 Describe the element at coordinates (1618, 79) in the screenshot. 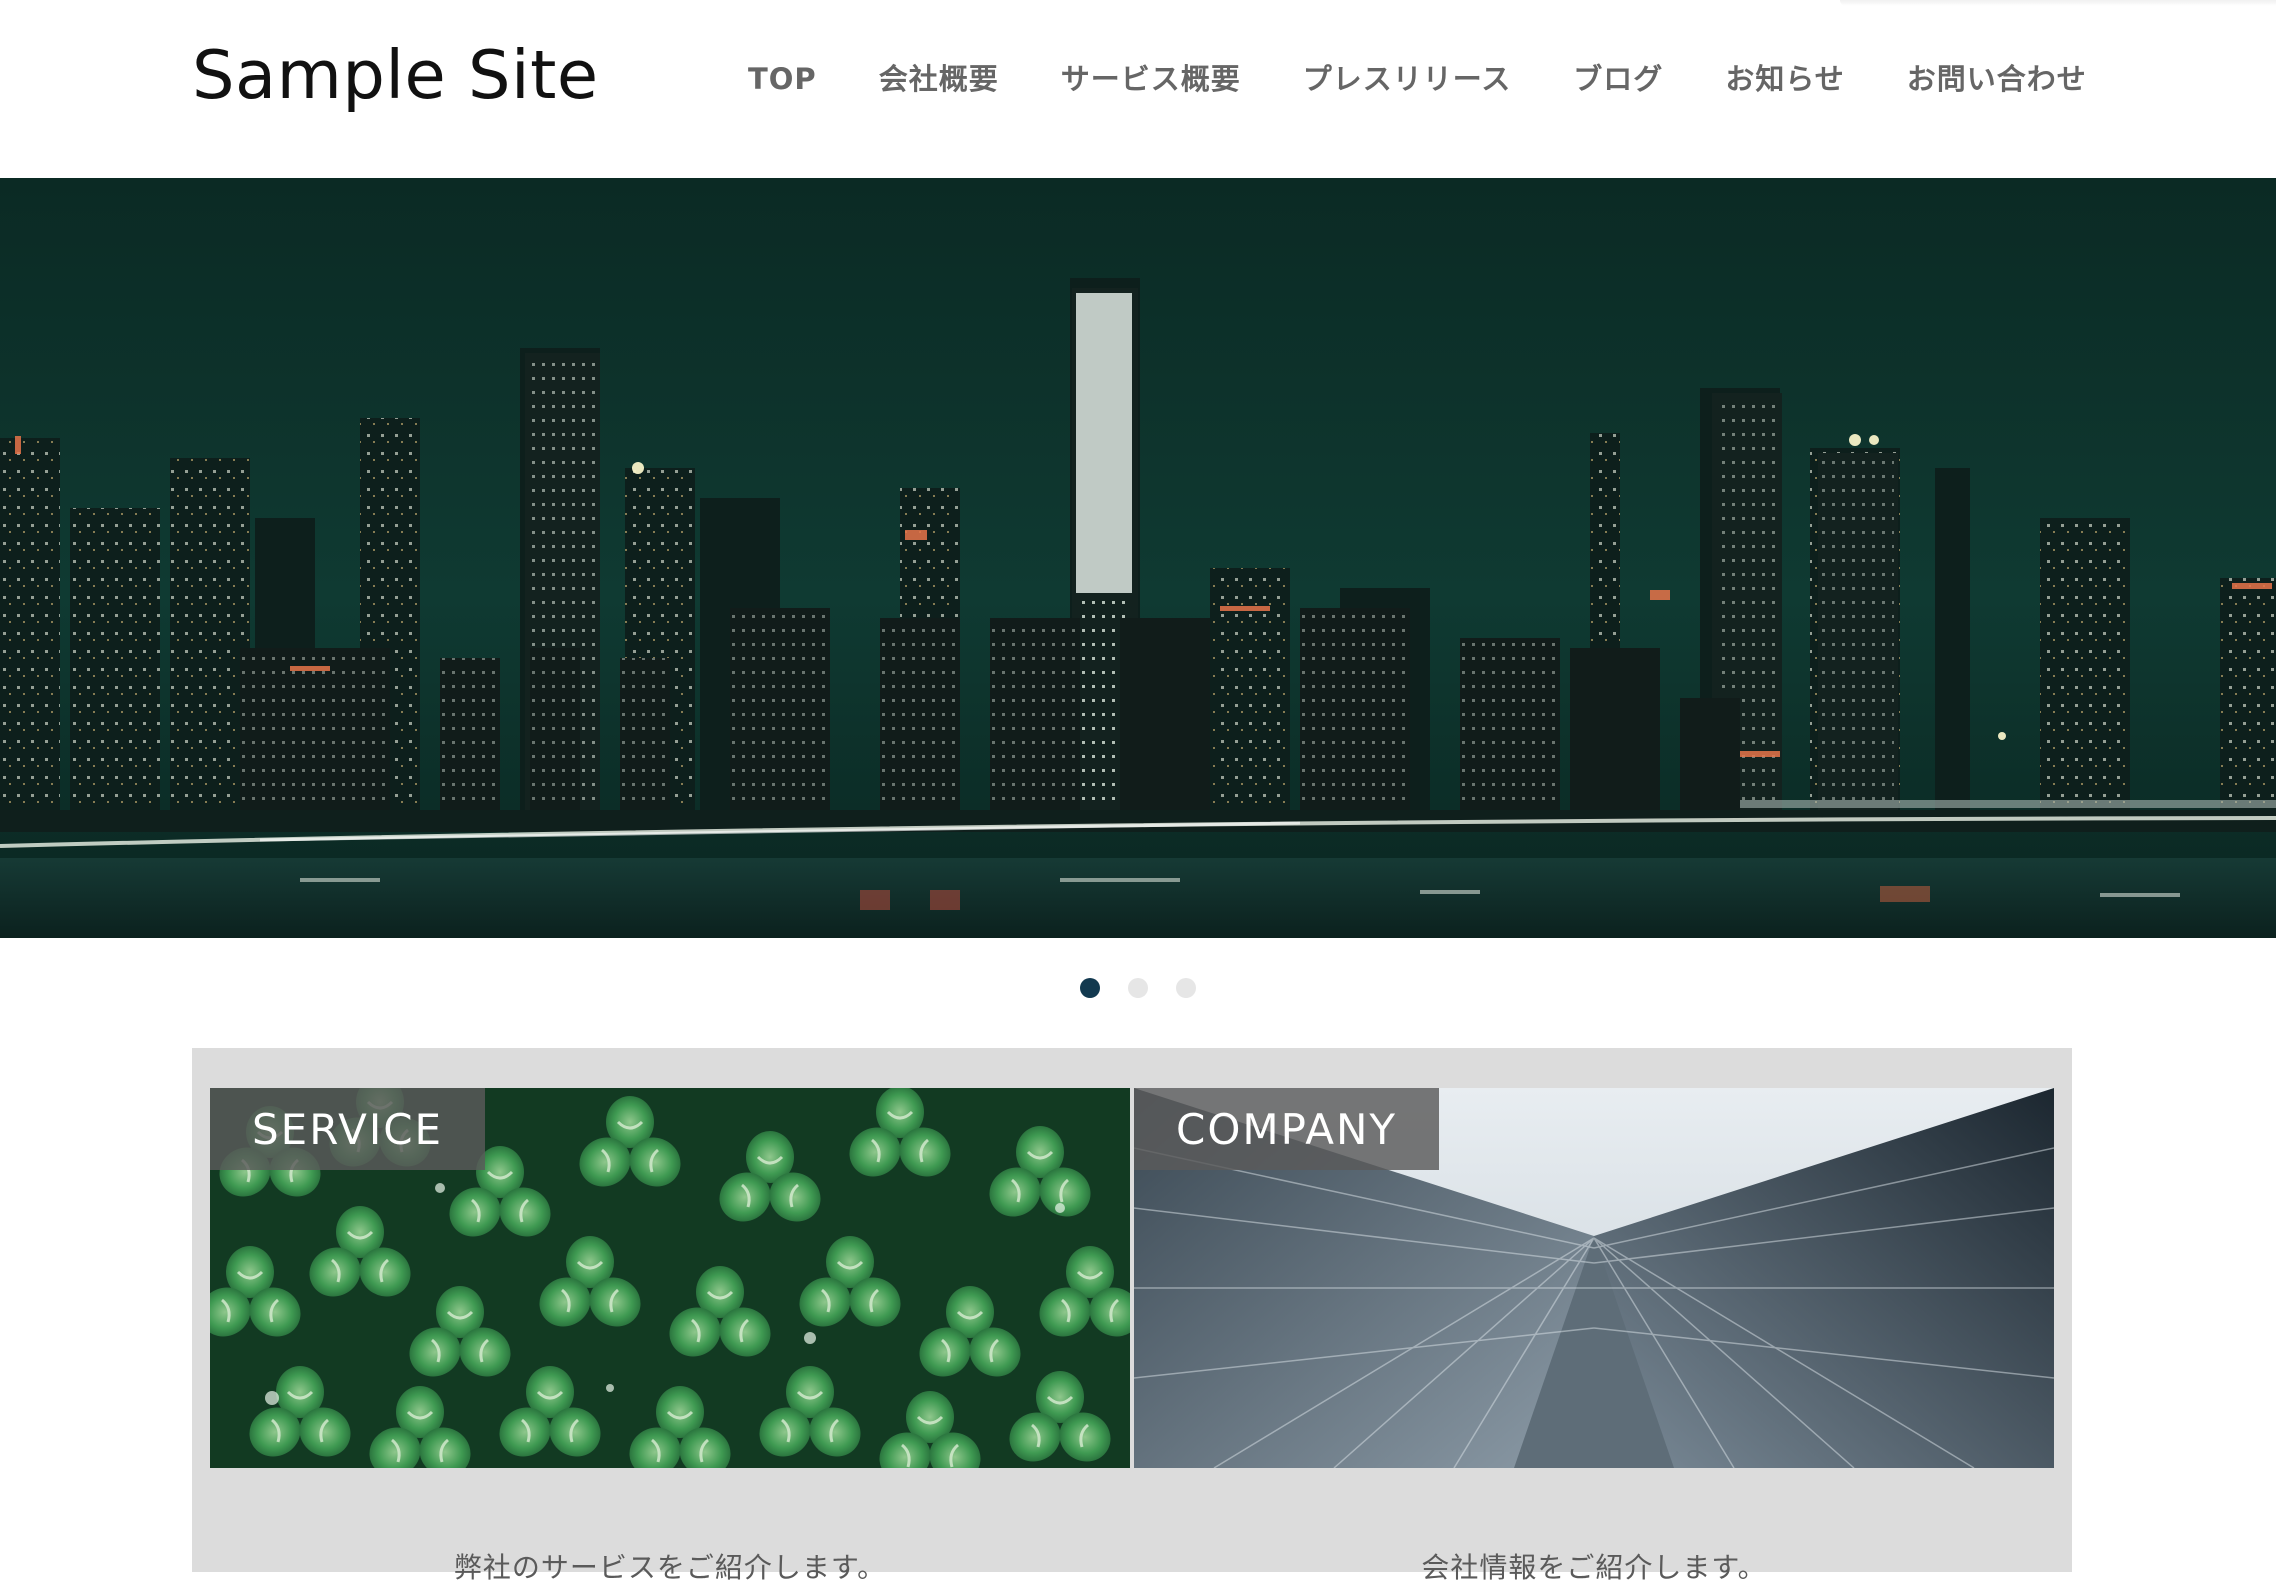

I see `nav-item-blog: ブログ` at that location.